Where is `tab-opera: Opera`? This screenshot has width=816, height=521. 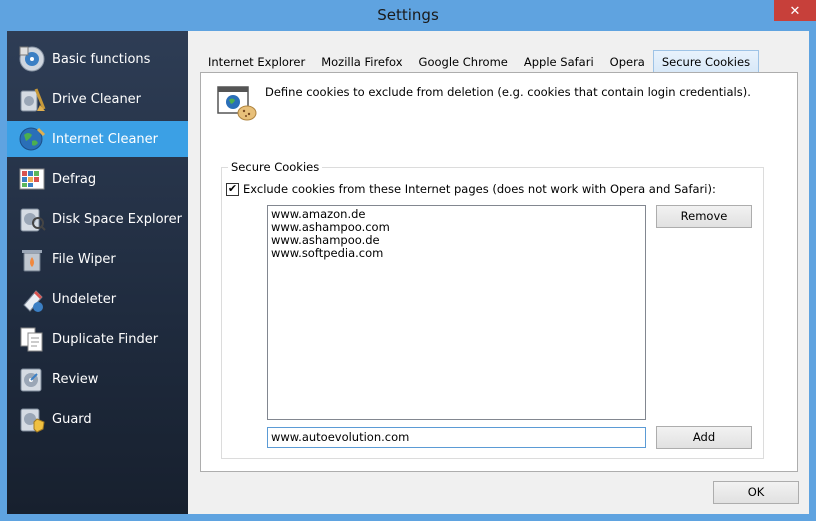
tab-opera: Opera is located at coordinates (627, 62).